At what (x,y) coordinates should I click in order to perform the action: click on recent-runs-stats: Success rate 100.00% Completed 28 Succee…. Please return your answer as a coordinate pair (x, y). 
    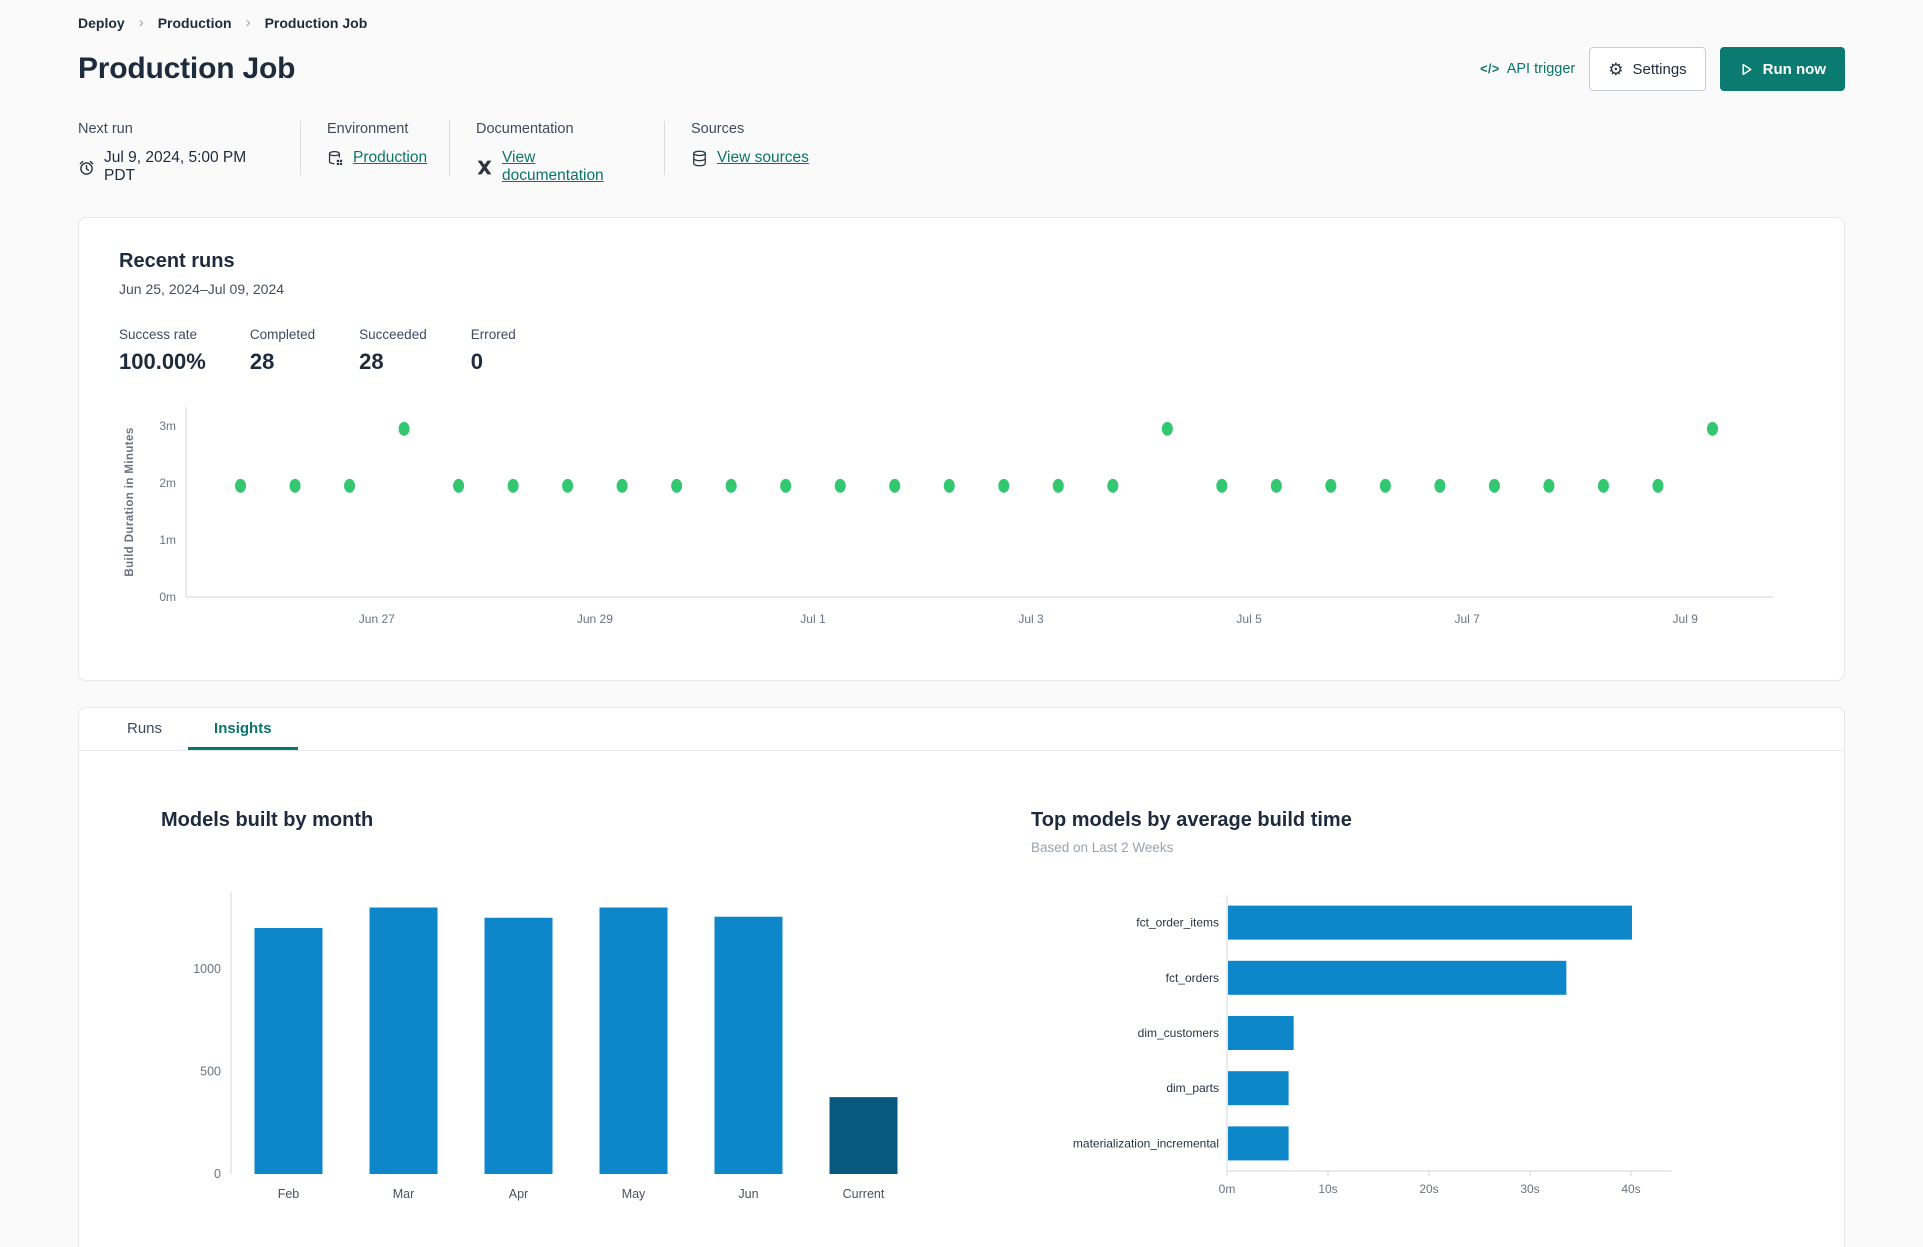
    Looking at the image, I should click on (961, 351).